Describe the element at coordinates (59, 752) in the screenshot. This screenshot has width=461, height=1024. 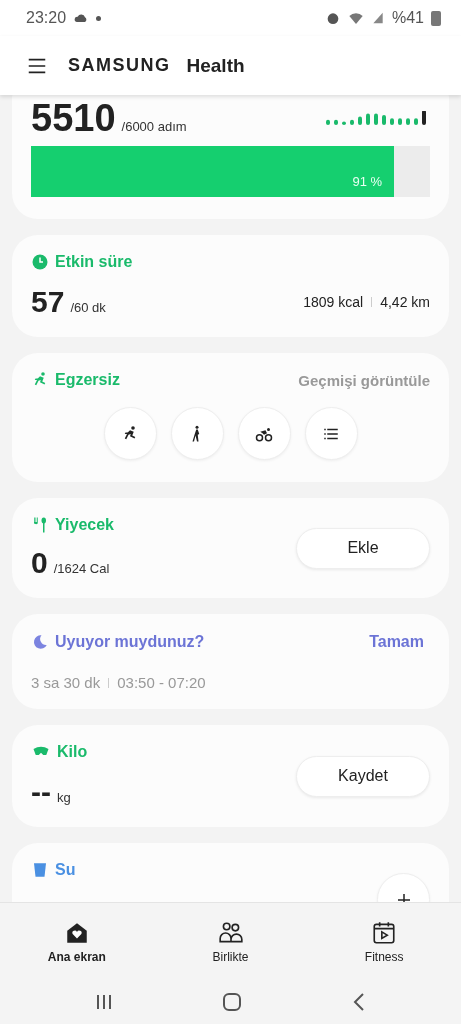
I see `card-title: Kilo` at that location.